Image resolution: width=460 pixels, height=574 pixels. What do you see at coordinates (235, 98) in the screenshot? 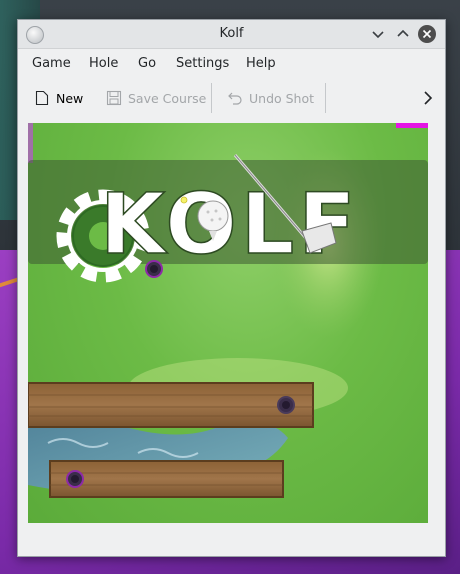
I see `undo-icon` at bounding box center [235, 98].